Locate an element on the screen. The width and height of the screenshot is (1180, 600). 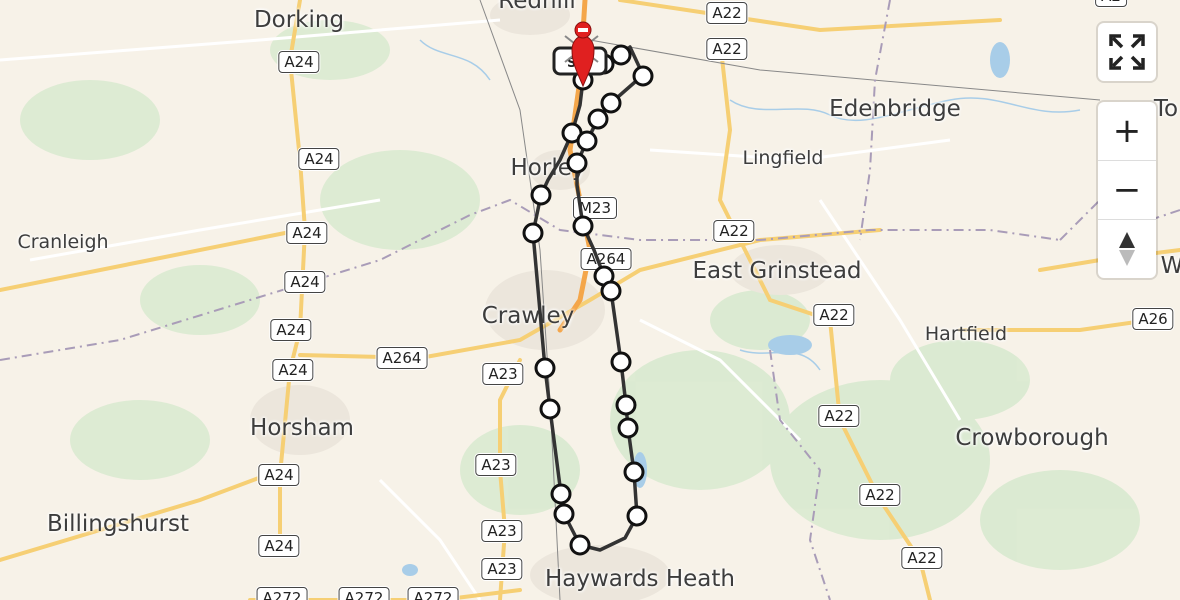
zoom-out-button: − is located at coordinates (1127, 190).